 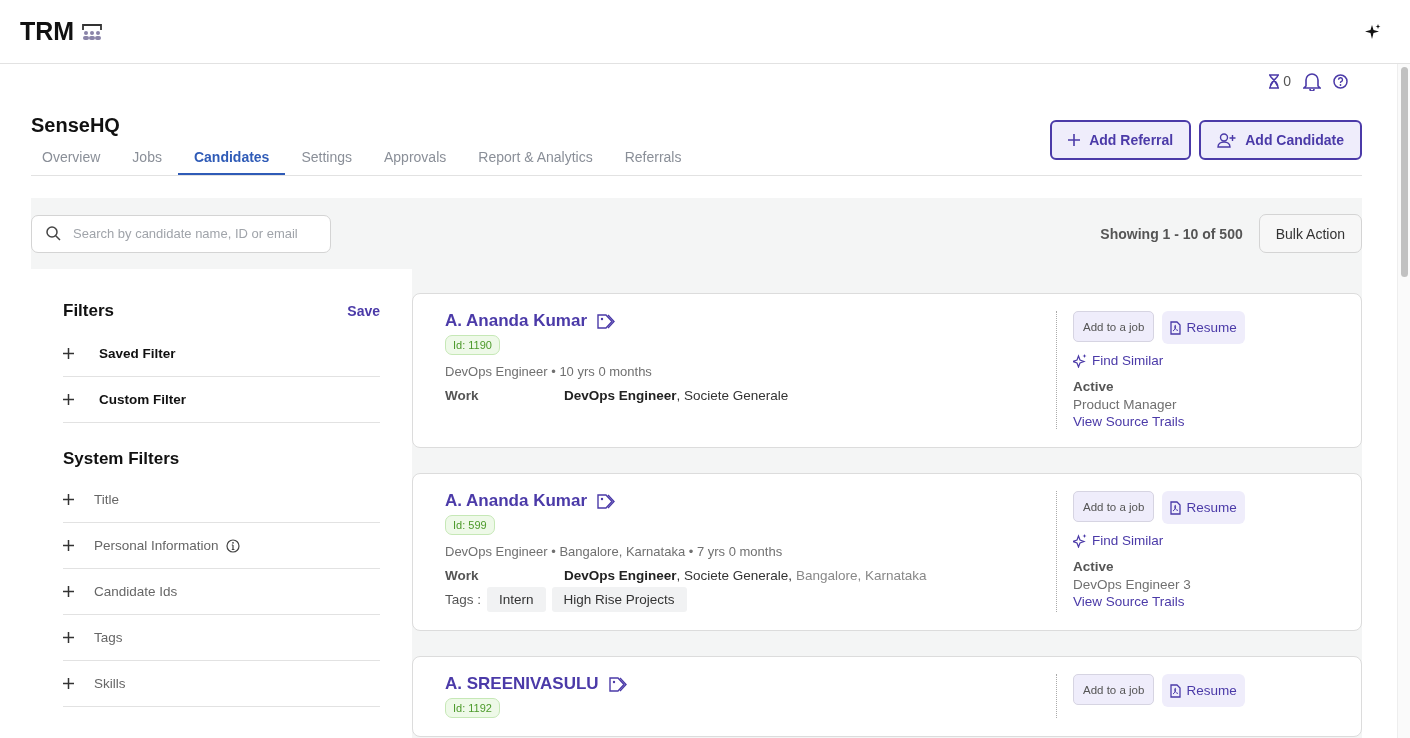 I want to click on page-title: SenseHQ, so click(x=76, y=125).